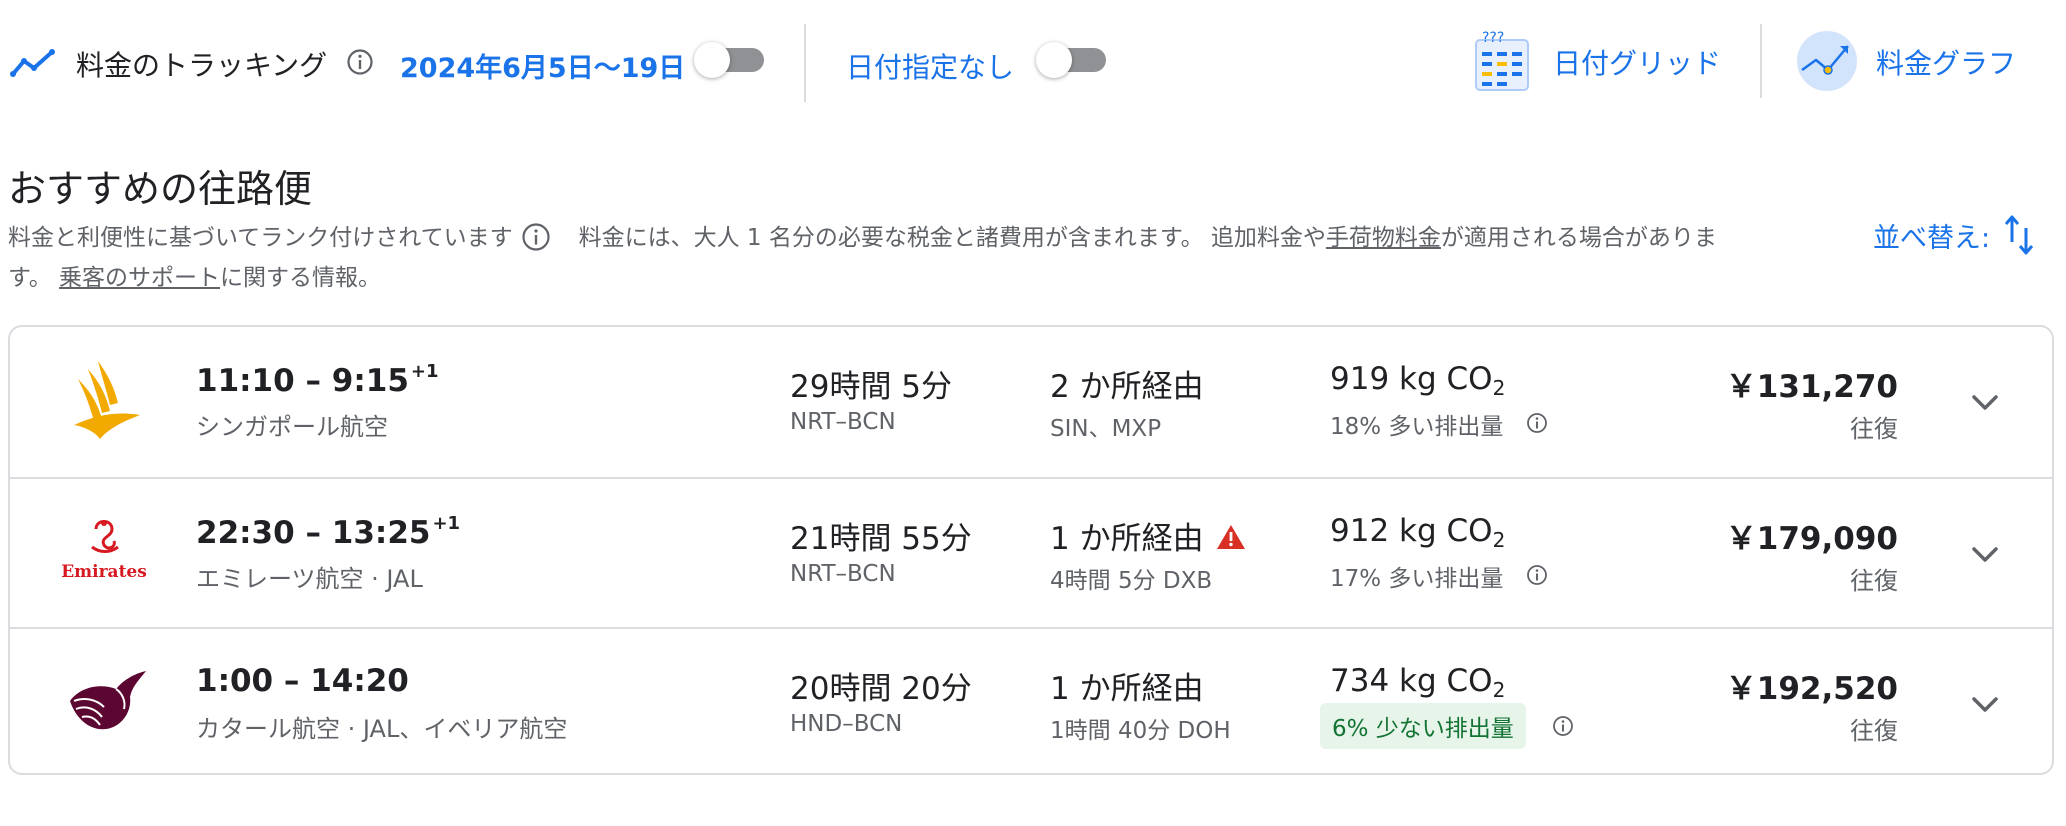  Describe the element at coordinates (871, 387) in the screenshot. I see `flight-duration: 29時間 5分` at that location.